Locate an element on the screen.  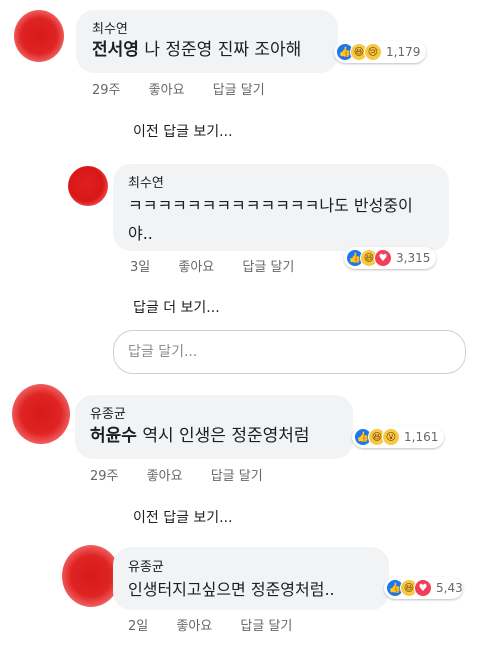
sad-icon: 😢 is located at coordinates (373, 52).